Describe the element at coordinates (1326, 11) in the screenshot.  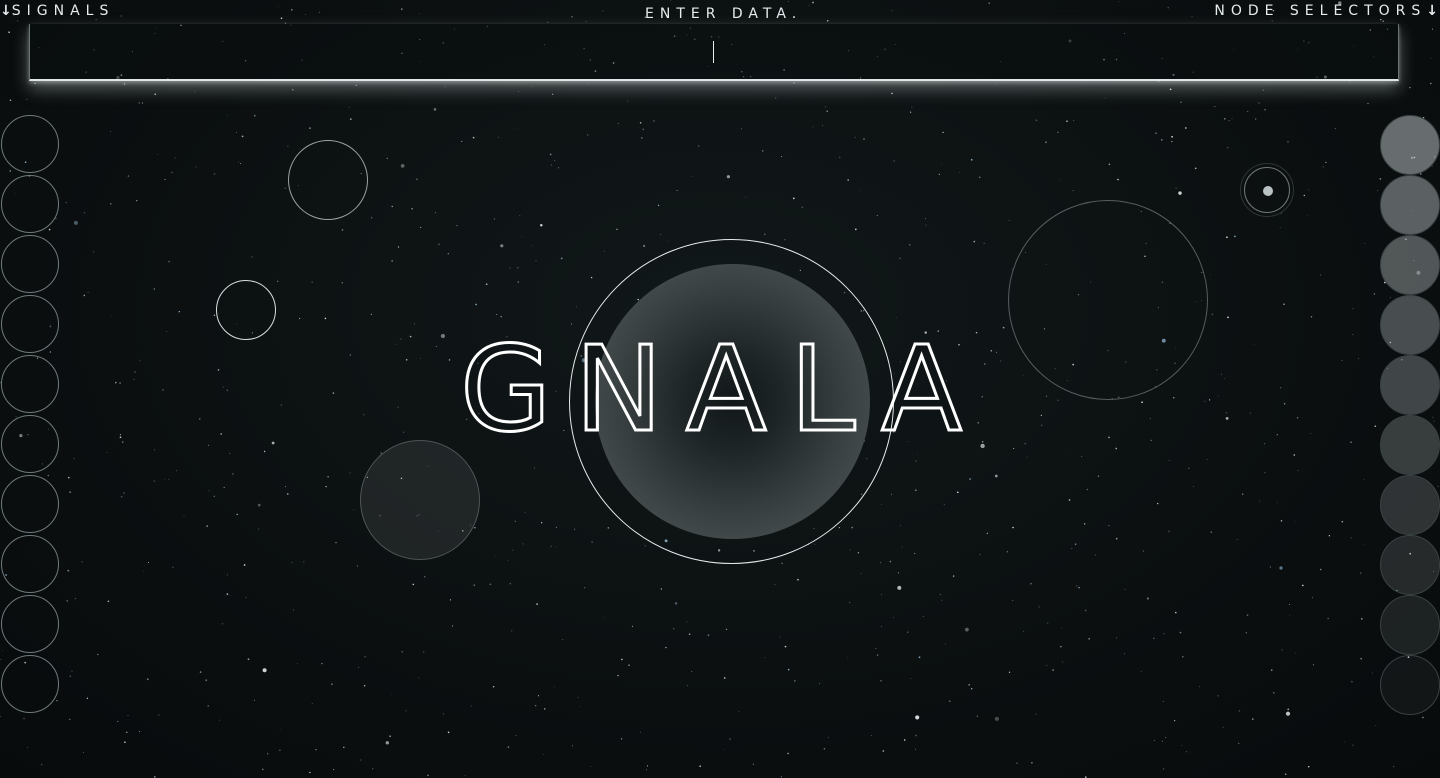
I see `node-selectors-toggle: NODE SELECTORS↓` at that location.